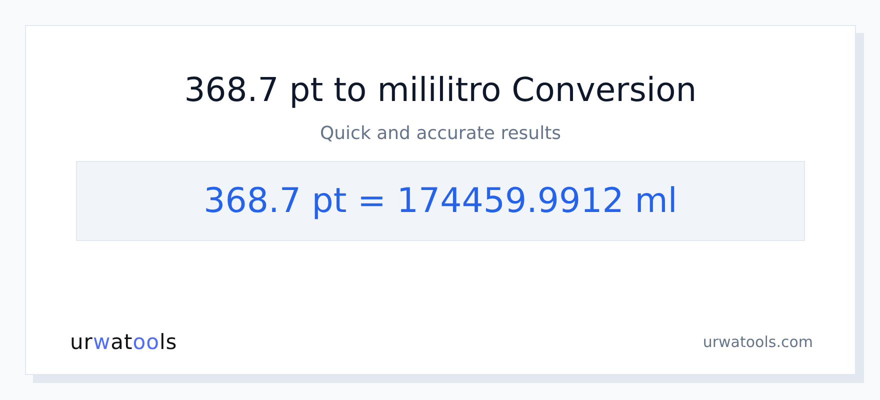  What do you see at coordinates (124, 342) in the screenshot?
I see `logo: urwatools` at bounding box center [124, 342].